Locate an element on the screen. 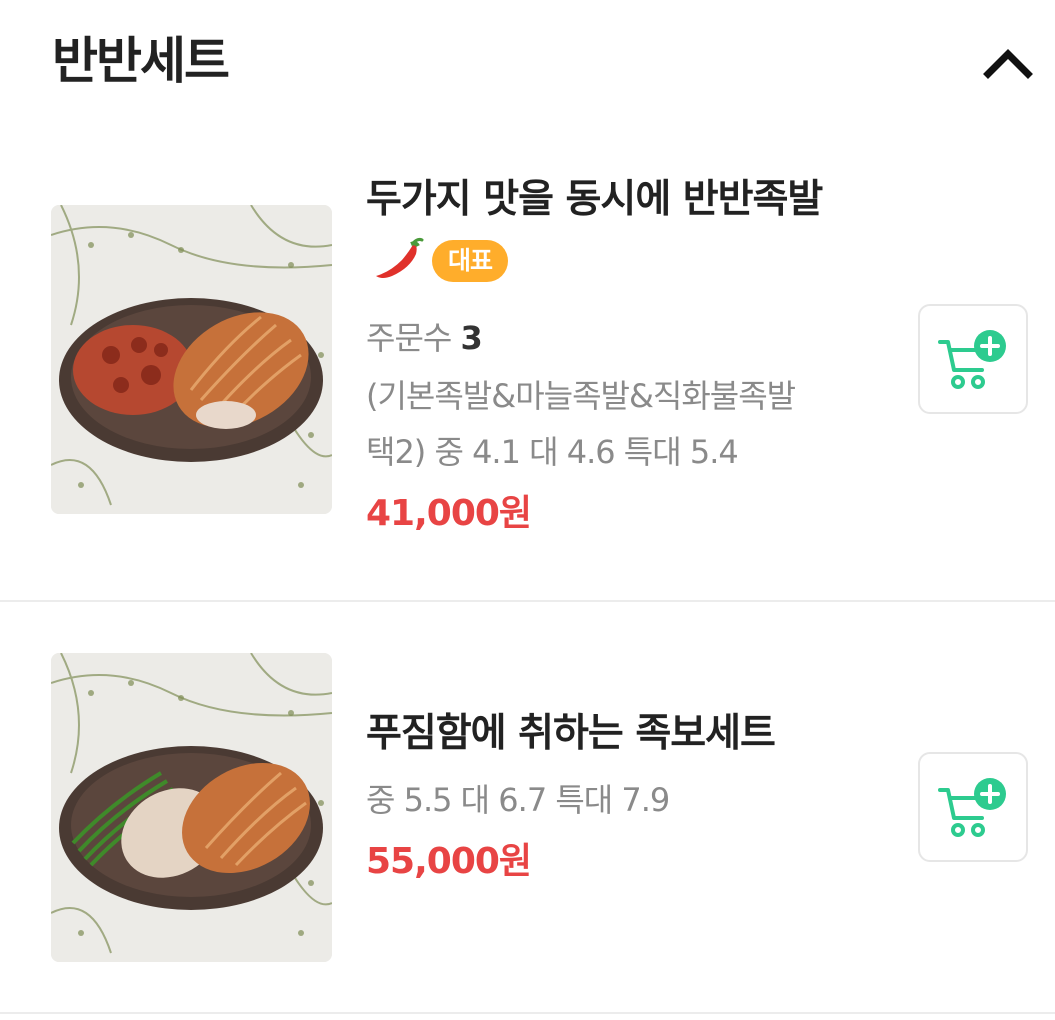 Image resolution: width=1055 pixels, height=1020 pixels. order-count-label: 주문수 is located at coordinates (409, 338).